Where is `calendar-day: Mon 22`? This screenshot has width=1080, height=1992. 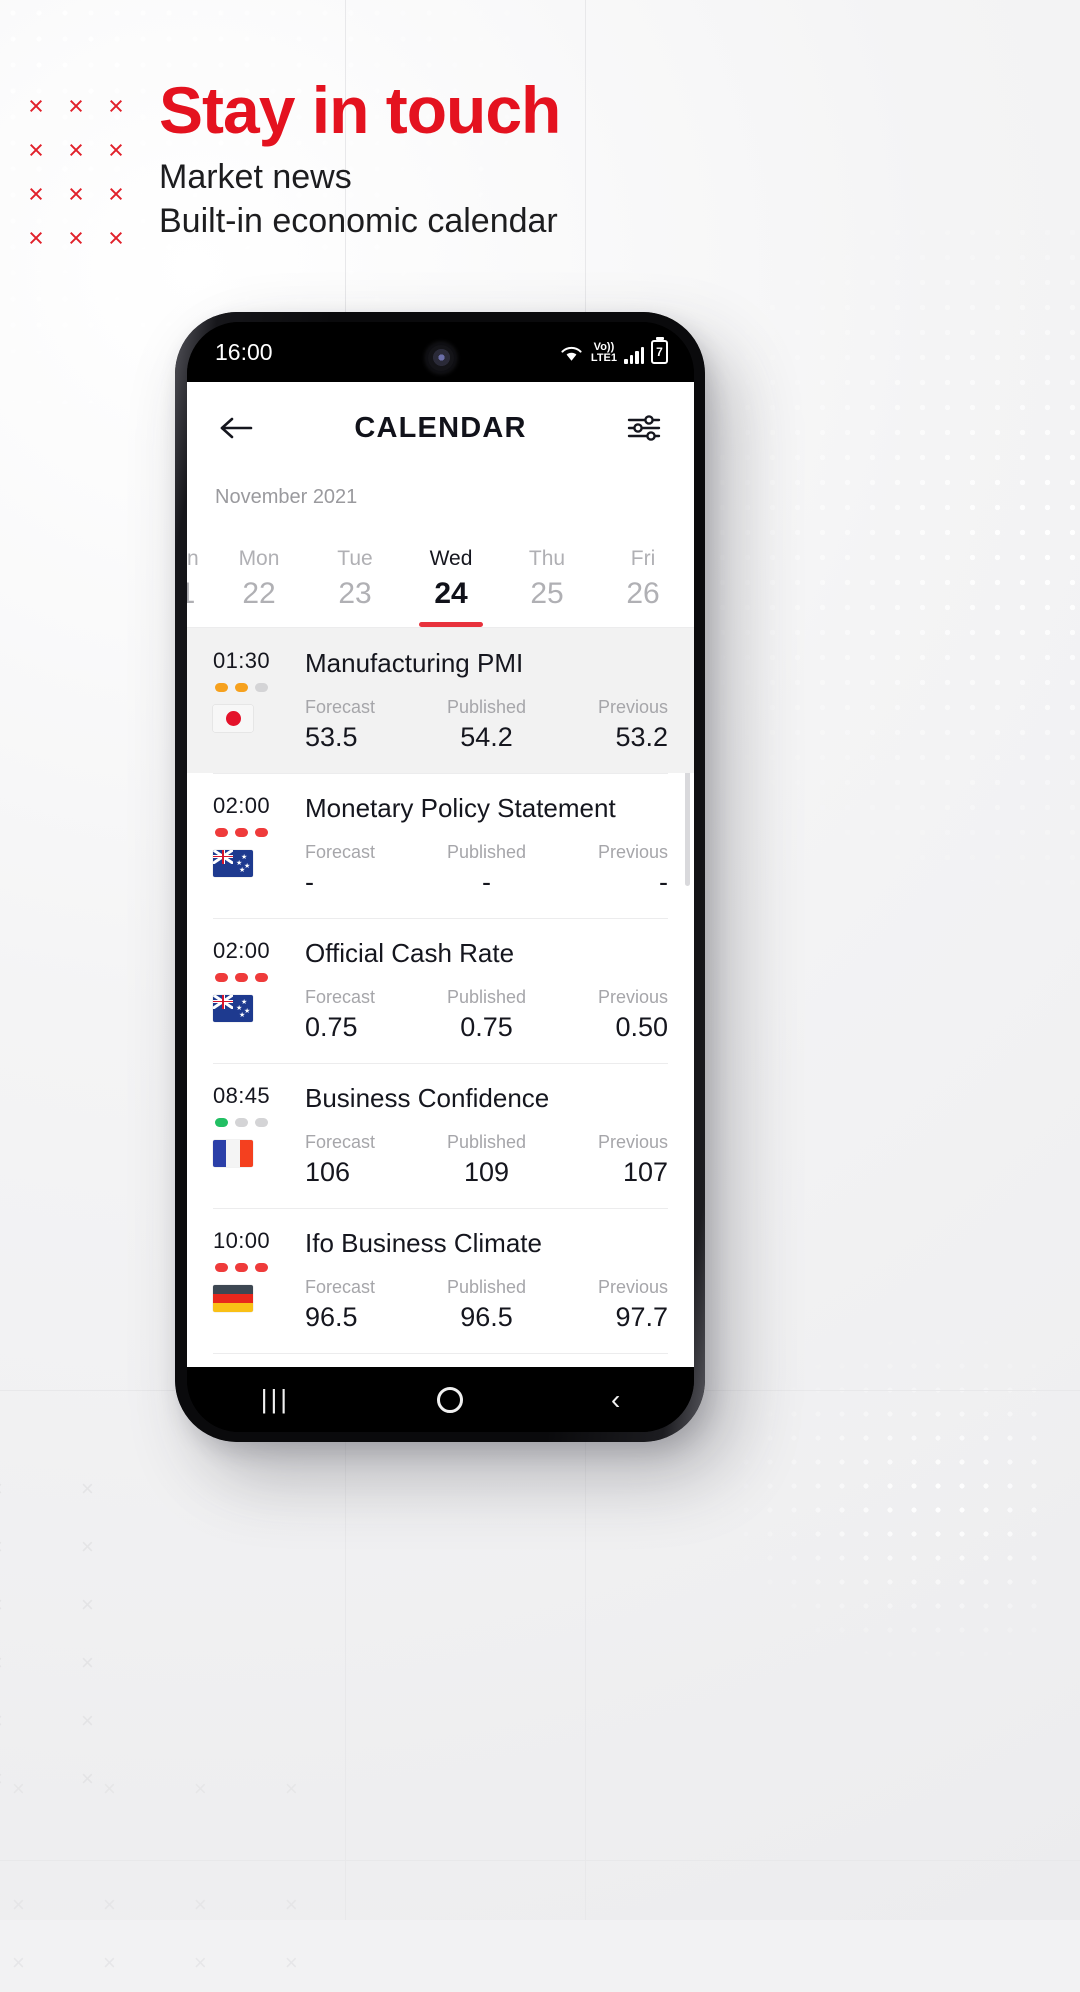
calendar-day: Mon 22 is located at coordinates (259, 587).